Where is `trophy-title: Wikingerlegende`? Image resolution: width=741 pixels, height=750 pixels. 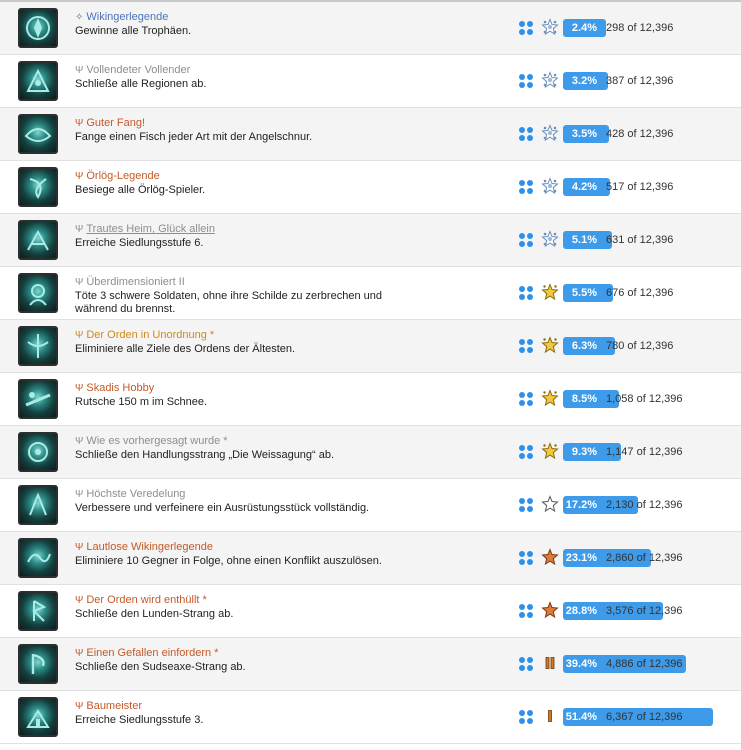
trophy-title: Wikingerlegende is located at coordinates (127, 17).